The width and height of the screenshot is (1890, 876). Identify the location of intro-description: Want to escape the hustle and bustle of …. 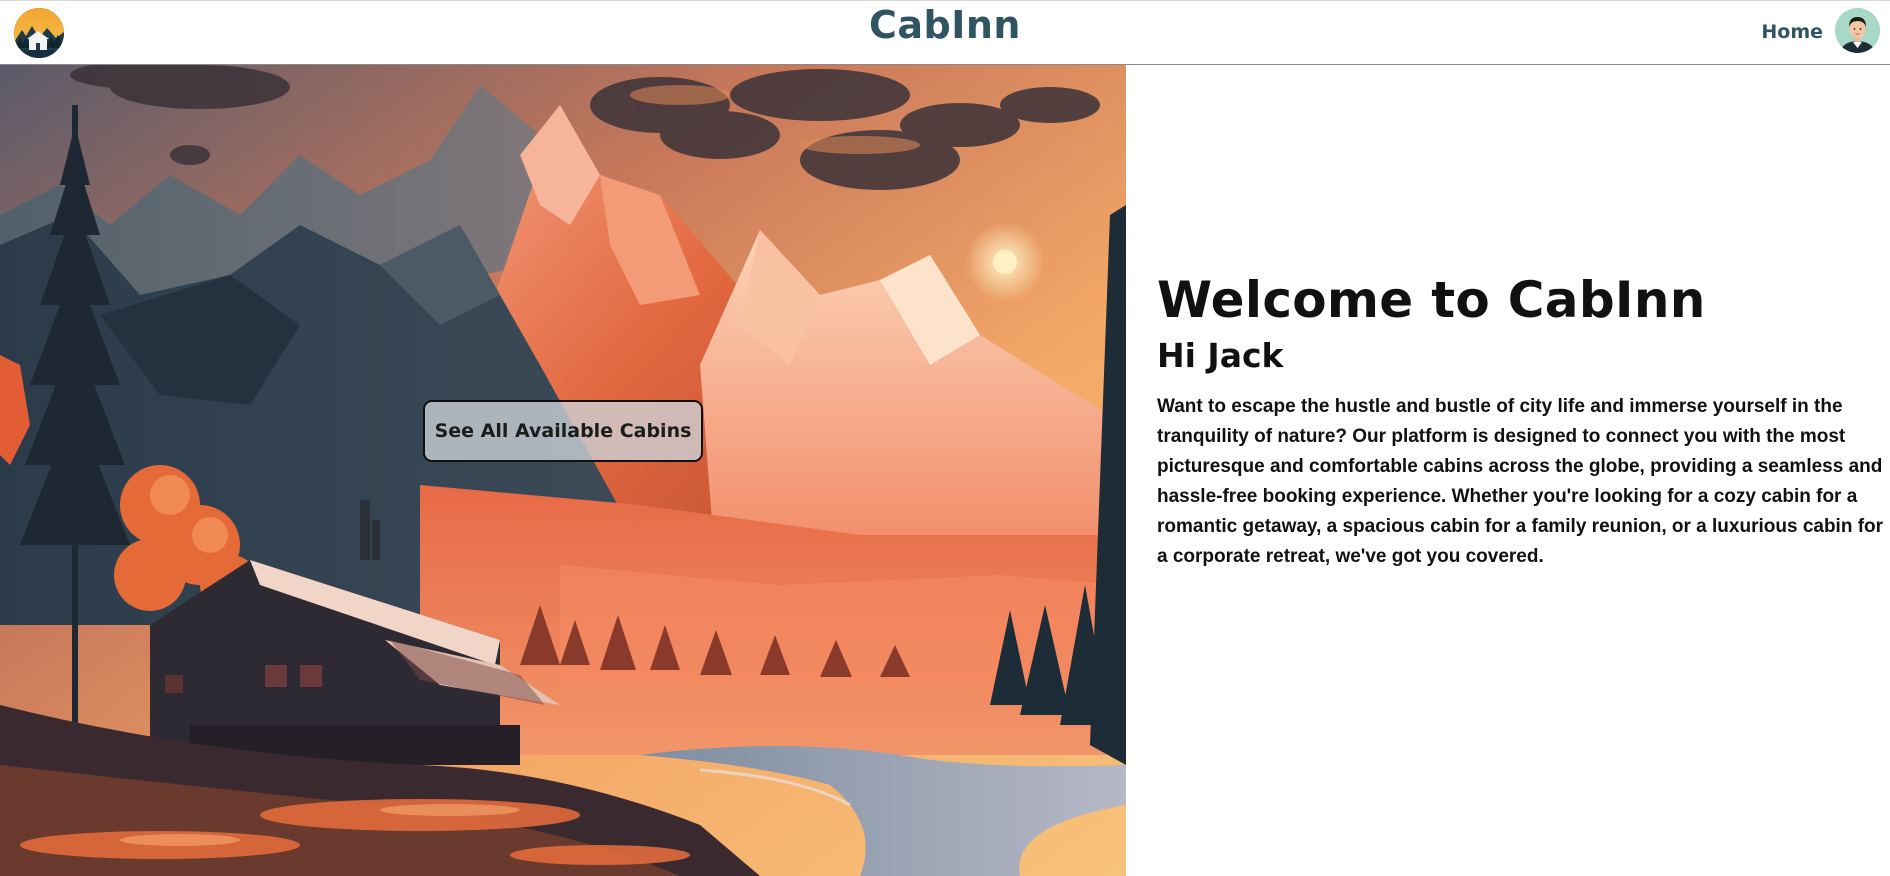
(1520, 481).